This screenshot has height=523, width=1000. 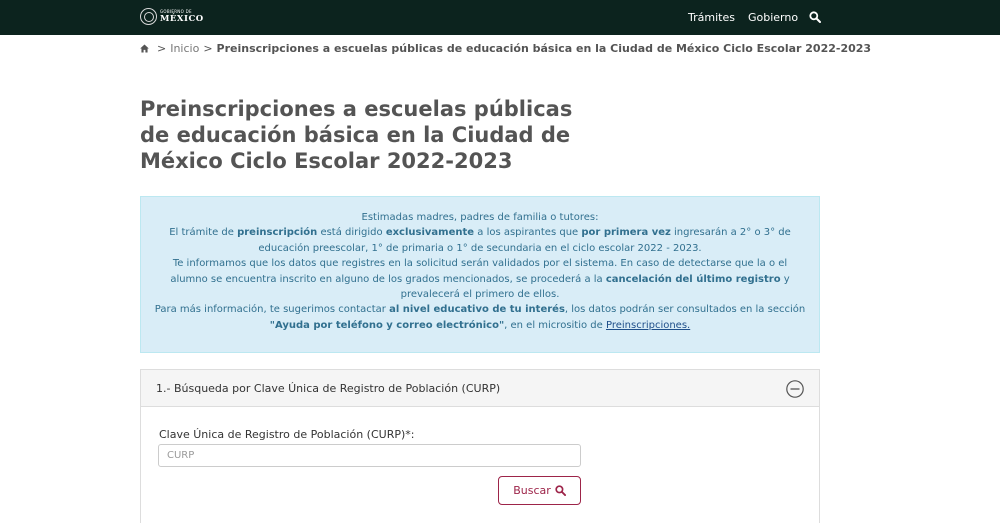 I want to click on alert-bold-text: cancelación del último registro, so click(x=693, y=279).